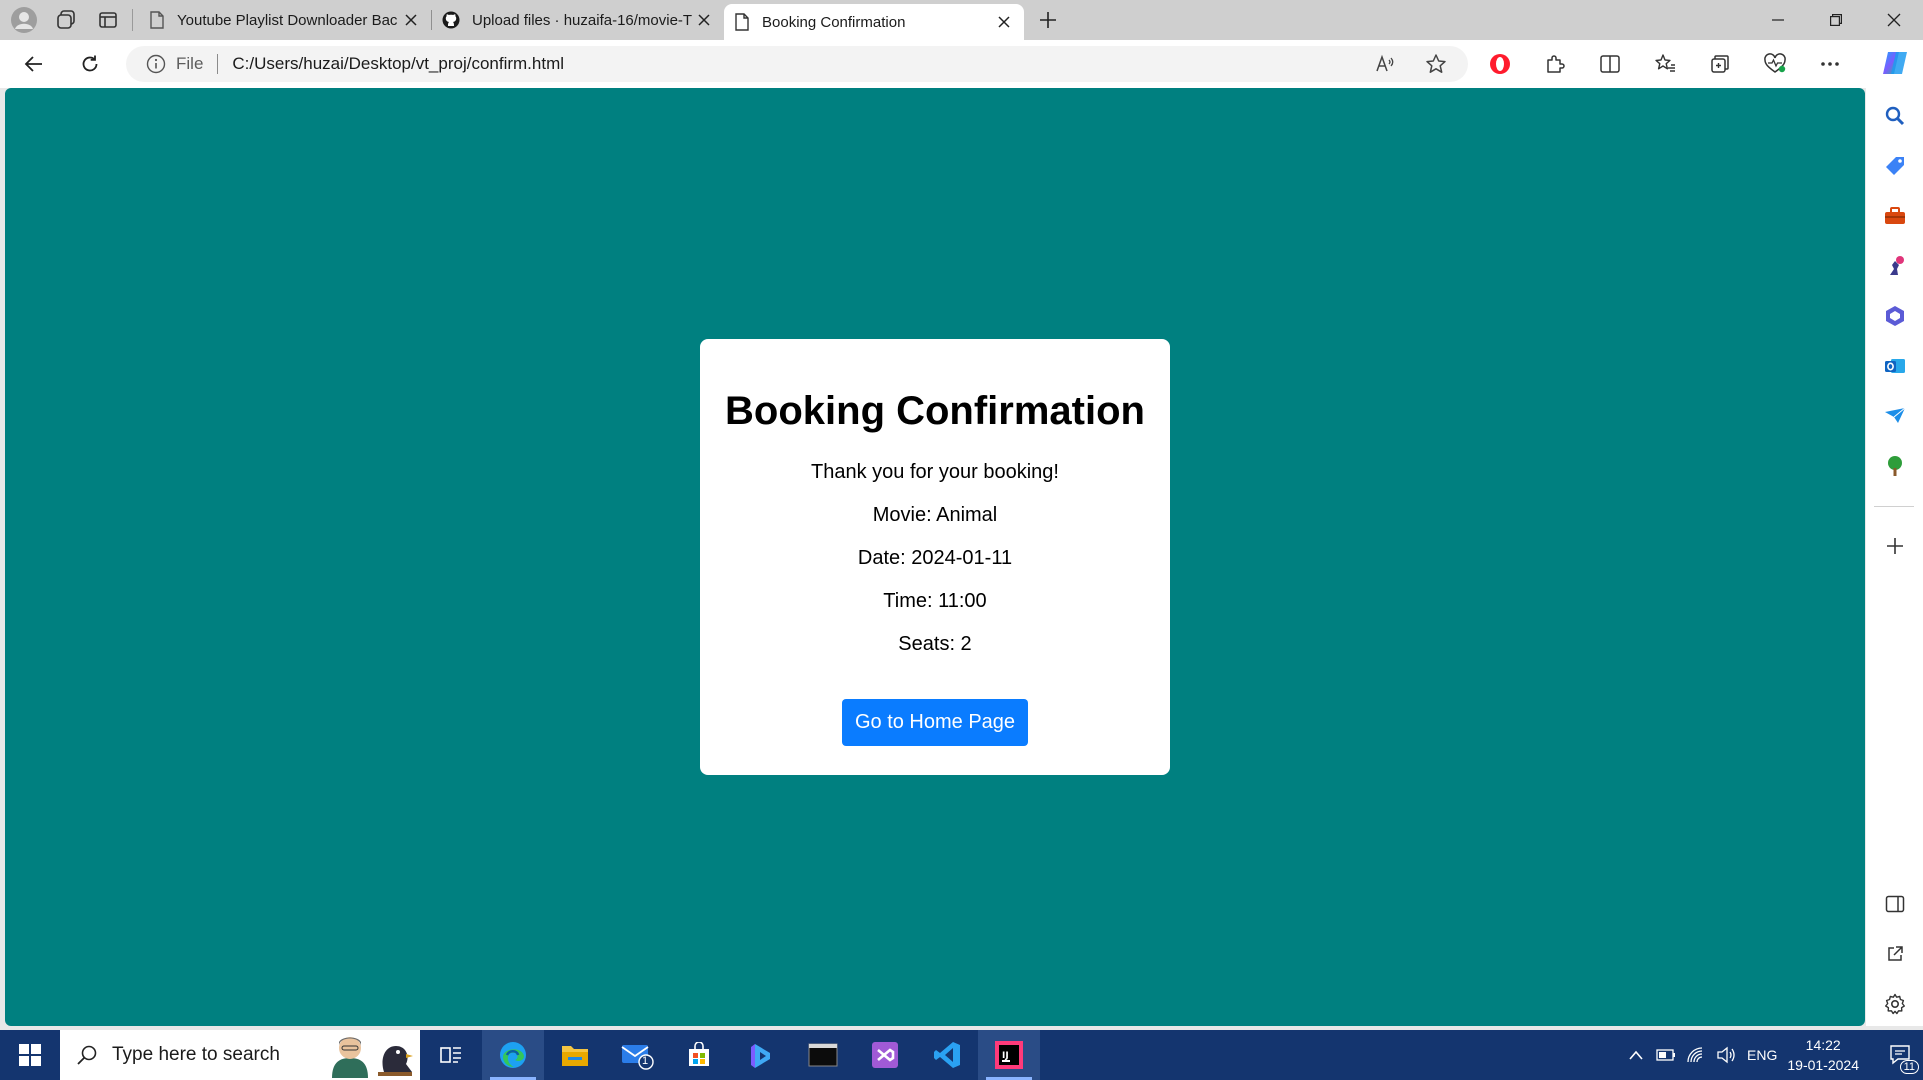 The width and height of the screenshot is (1923, 1080). I want to click on movie-detail: Movie: Animal, so click(935, 515).